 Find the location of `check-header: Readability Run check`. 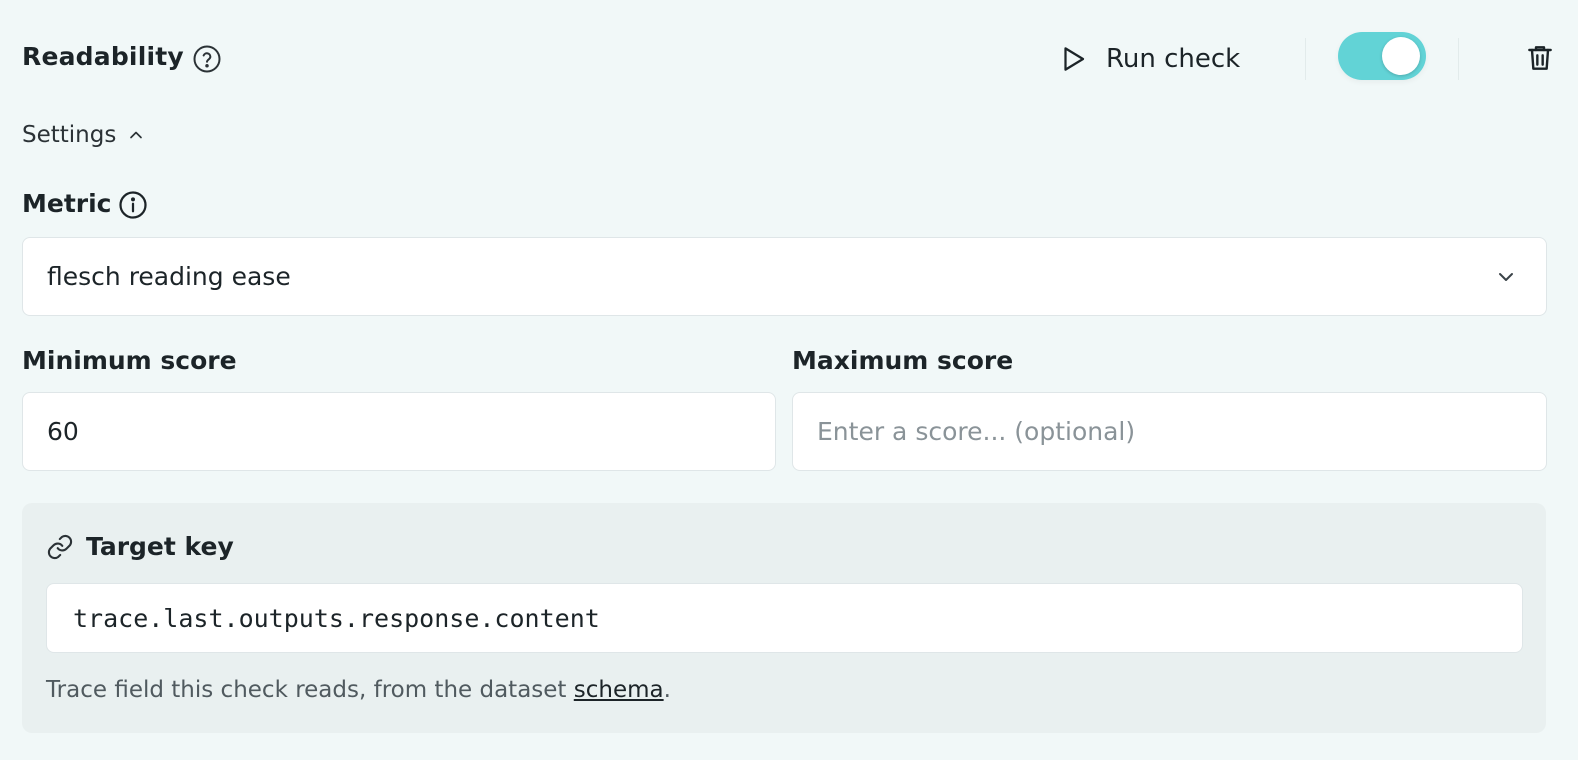

check-header: Readability Run check is located at coordinates (789, 56).